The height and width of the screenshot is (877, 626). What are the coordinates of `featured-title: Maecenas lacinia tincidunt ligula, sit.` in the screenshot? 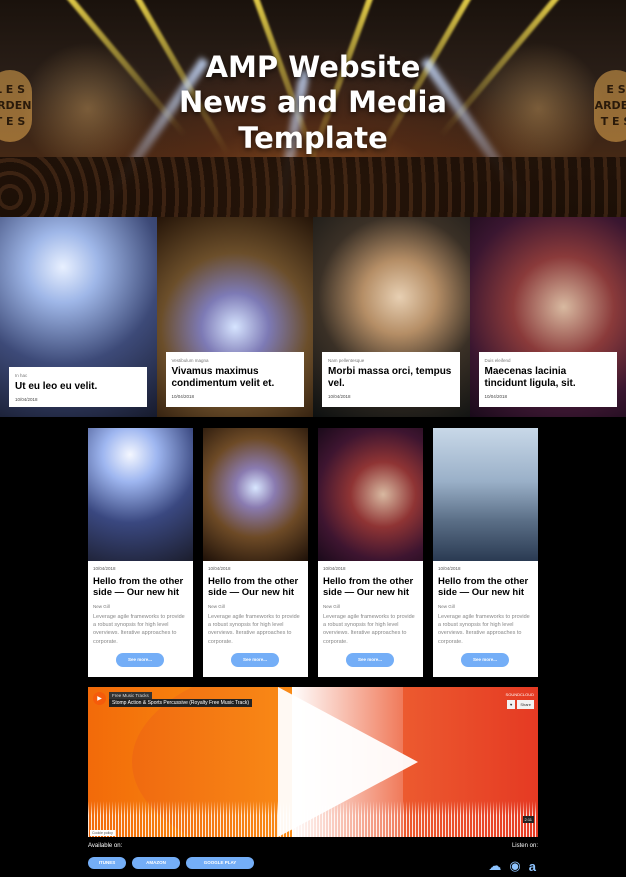 It's located at (548, 378).